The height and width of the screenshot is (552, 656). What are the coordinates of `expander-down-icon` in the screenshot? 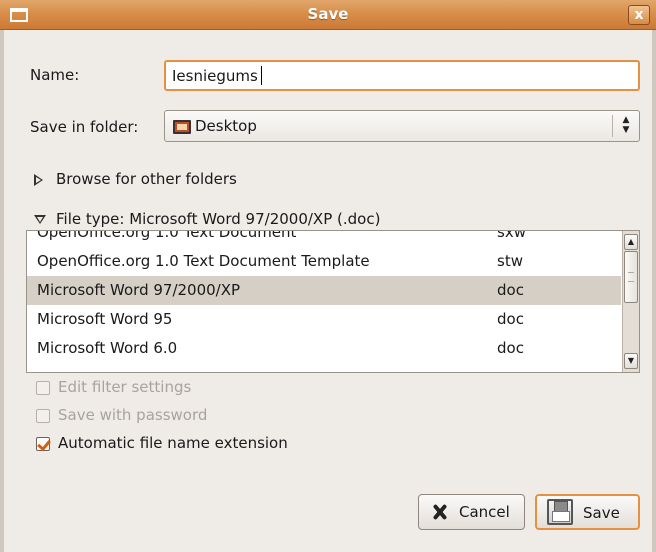 It's located at (40, 219).